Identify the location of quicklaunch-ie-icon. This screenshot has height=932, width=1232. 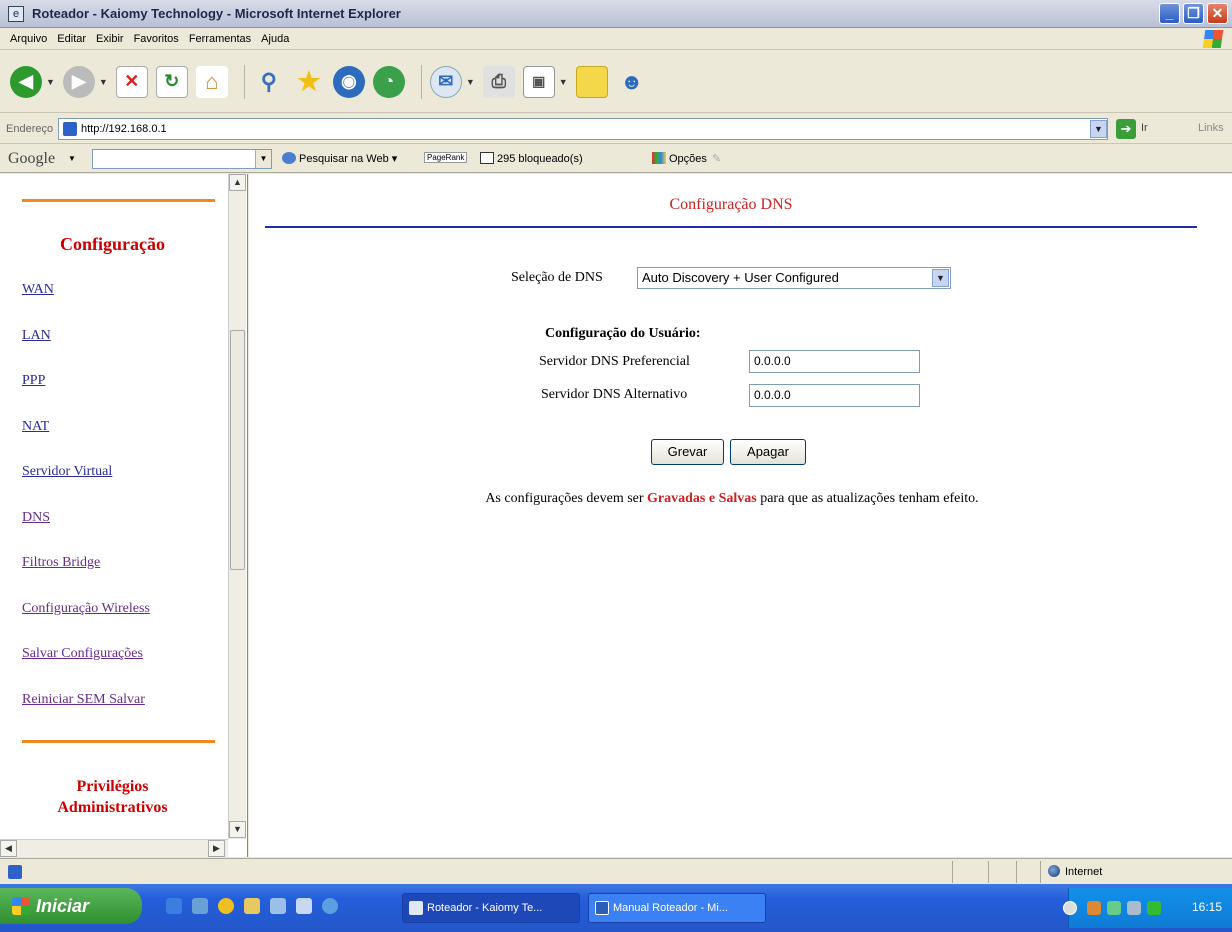
(174, 906).